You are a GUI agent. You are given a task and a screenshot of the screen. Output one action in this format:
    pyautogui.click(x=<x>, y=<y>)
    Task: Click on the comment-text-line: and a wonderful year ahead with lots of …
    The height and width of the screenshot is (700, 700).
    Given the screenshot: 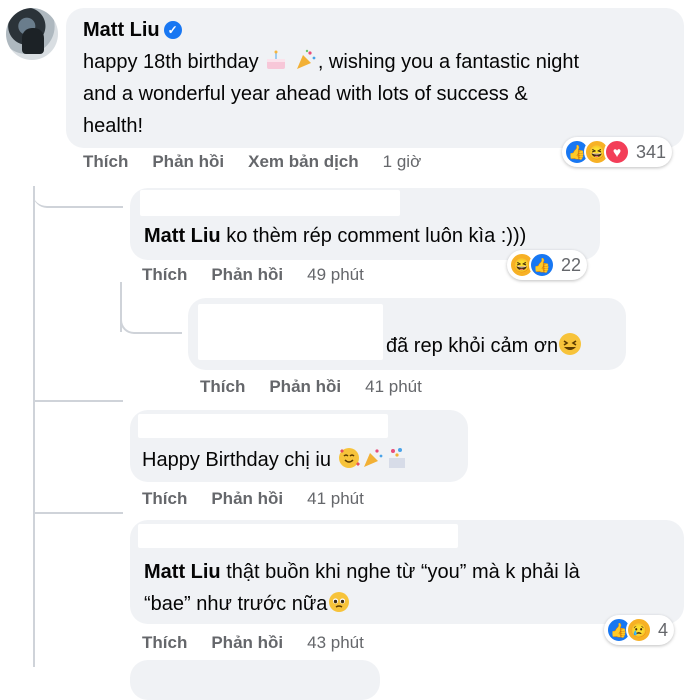 What is the action you would take?
    pyautogui.click(x=305, y=94)
    